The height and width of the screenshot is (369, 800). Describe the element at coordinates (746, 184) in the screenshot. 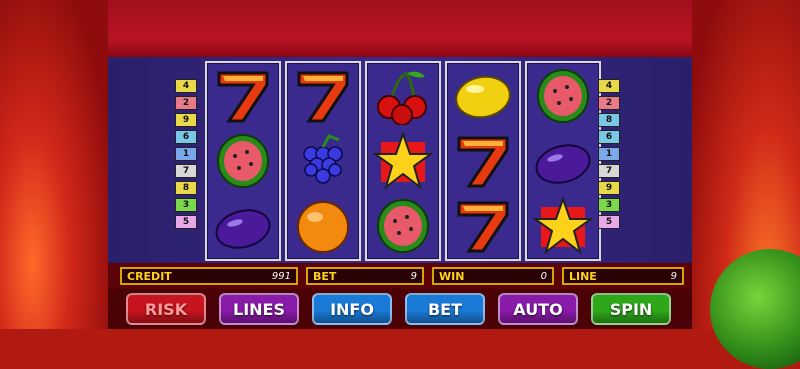

I see `background-right` at that location.